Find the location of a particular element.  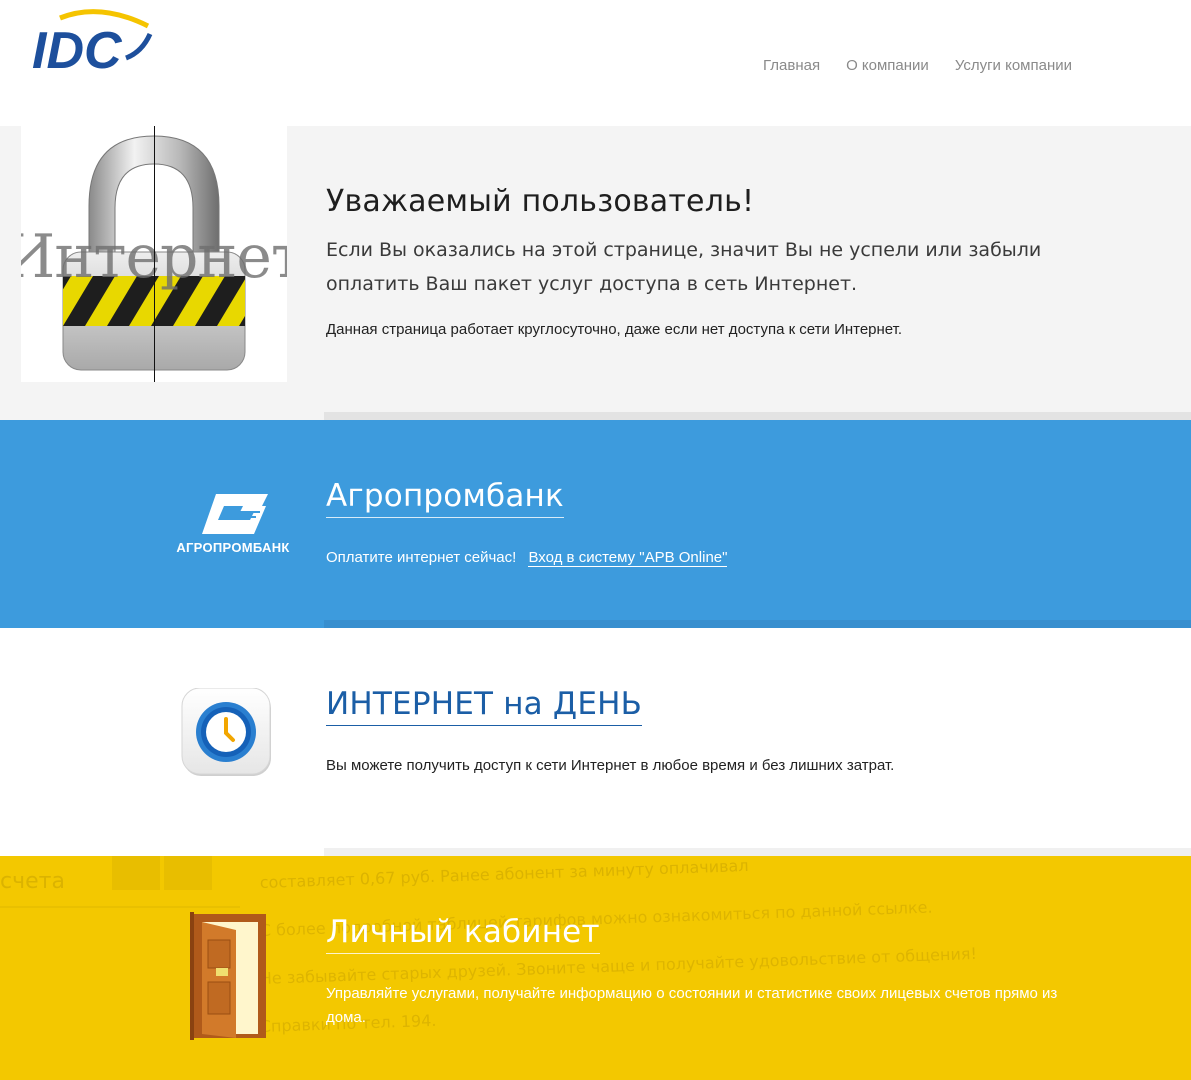

nav-home: Главная is located at coordinates (791, 66).